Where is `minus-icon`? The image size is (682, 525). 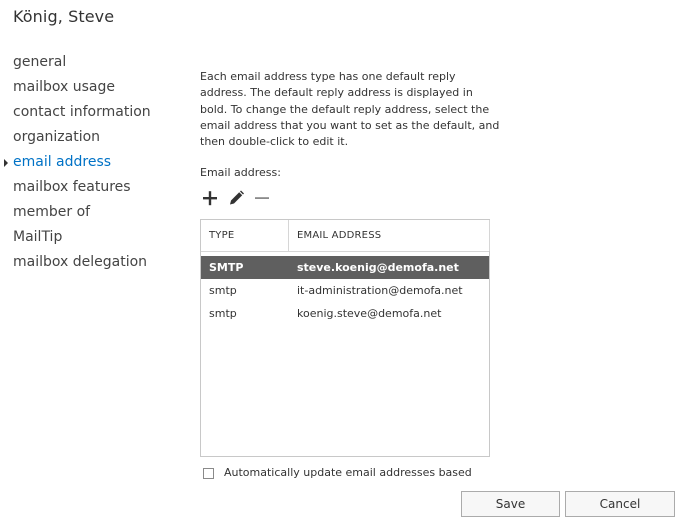
minus-icon is located at coordinates (262, 198).